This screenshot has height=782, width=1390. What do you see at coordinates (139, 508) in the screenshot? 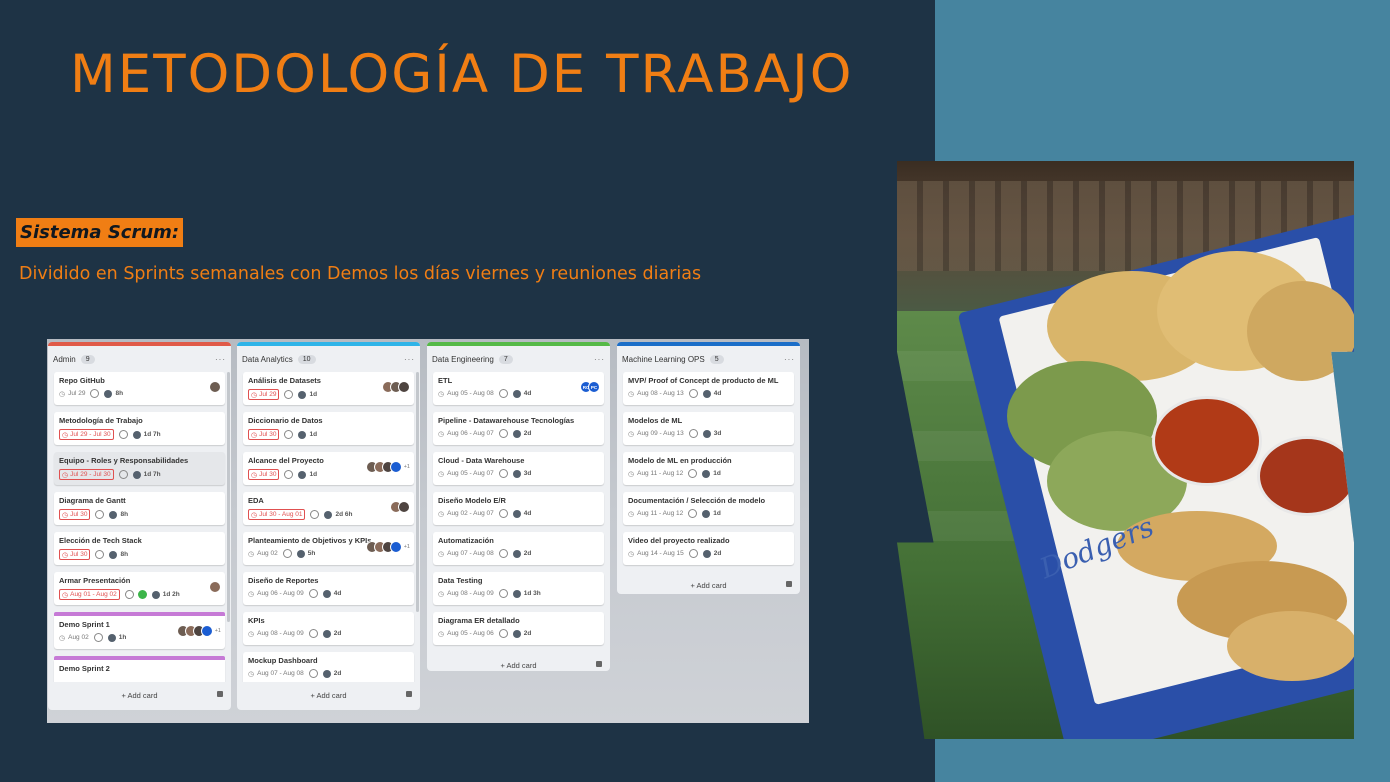
I see `task-card: Diagrama de Gantt ◷ Jul 30 8h` at bounding box center [139, 508].